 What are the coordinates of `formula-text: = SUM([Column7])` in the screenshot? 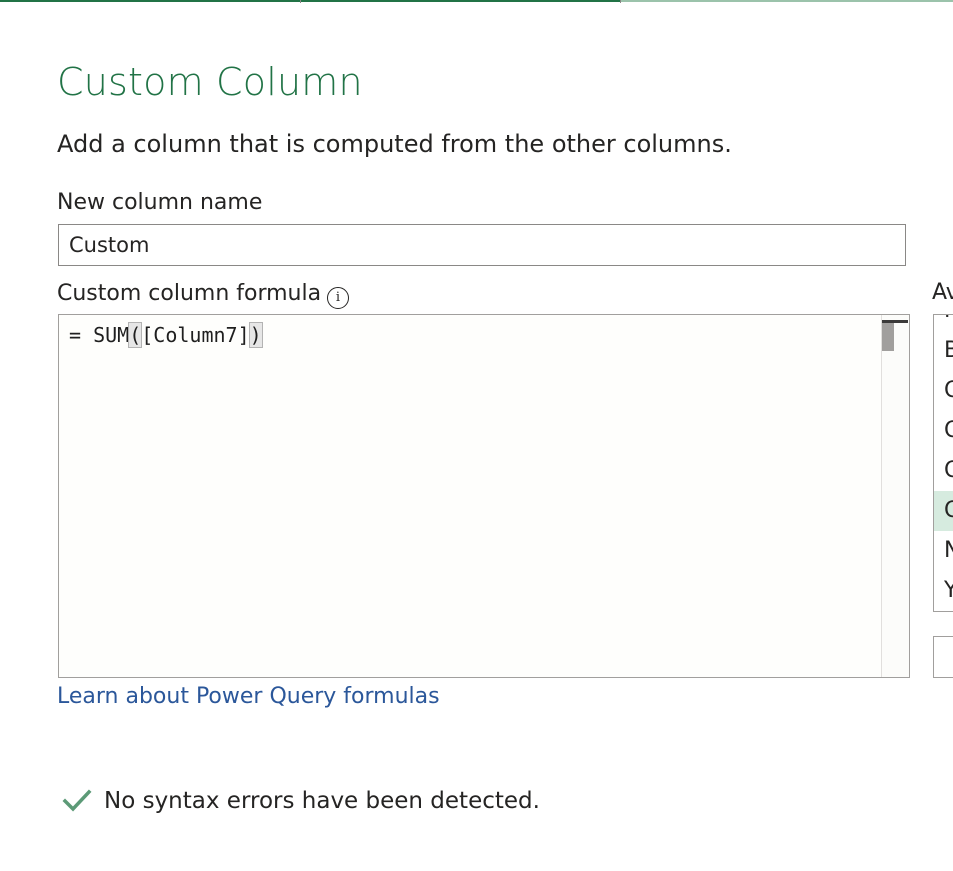 It's located at (166, 335).